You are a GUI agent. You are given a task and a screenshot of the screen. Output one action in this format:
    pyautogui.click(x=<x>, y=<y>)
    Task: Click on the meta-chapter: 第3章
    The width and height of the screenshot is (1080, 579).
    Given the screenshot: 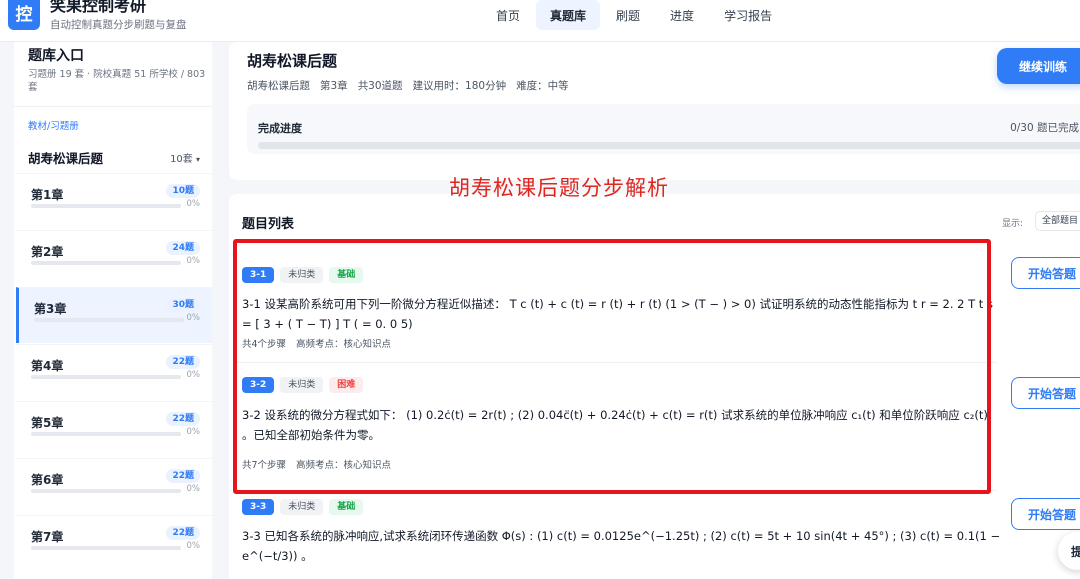 What is the action you would take?
    pyautogui.click(x=334, y=86)
    